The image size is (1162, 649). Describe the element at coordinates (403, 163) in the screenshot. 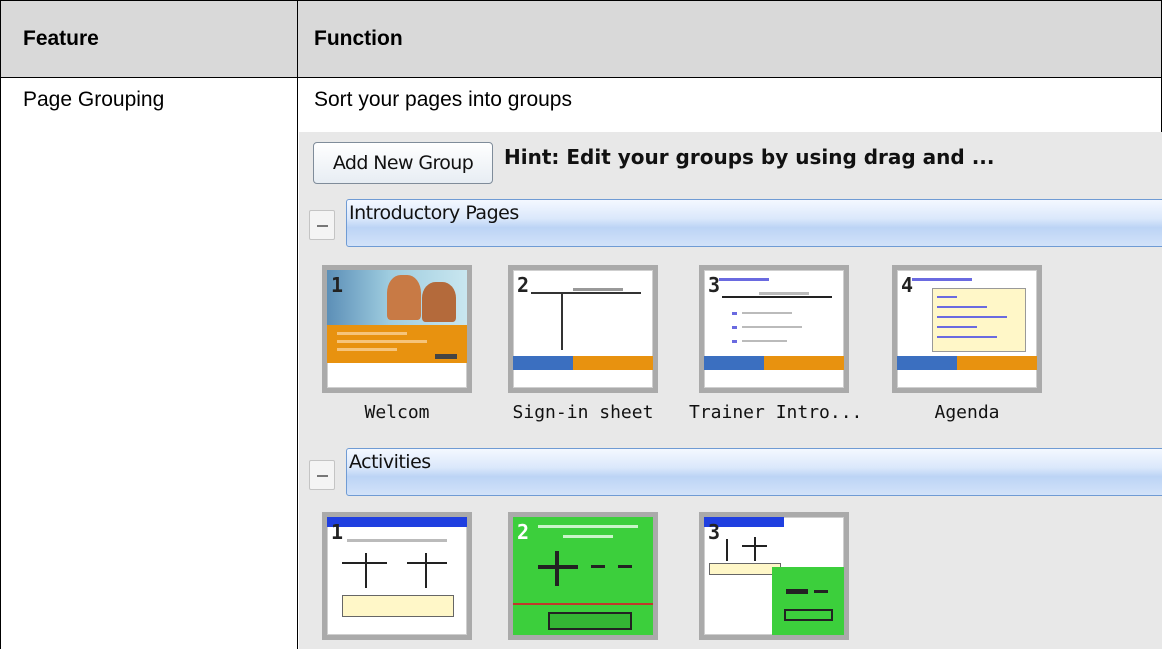

I see `add-new-group-button: Add New Group` at that location.